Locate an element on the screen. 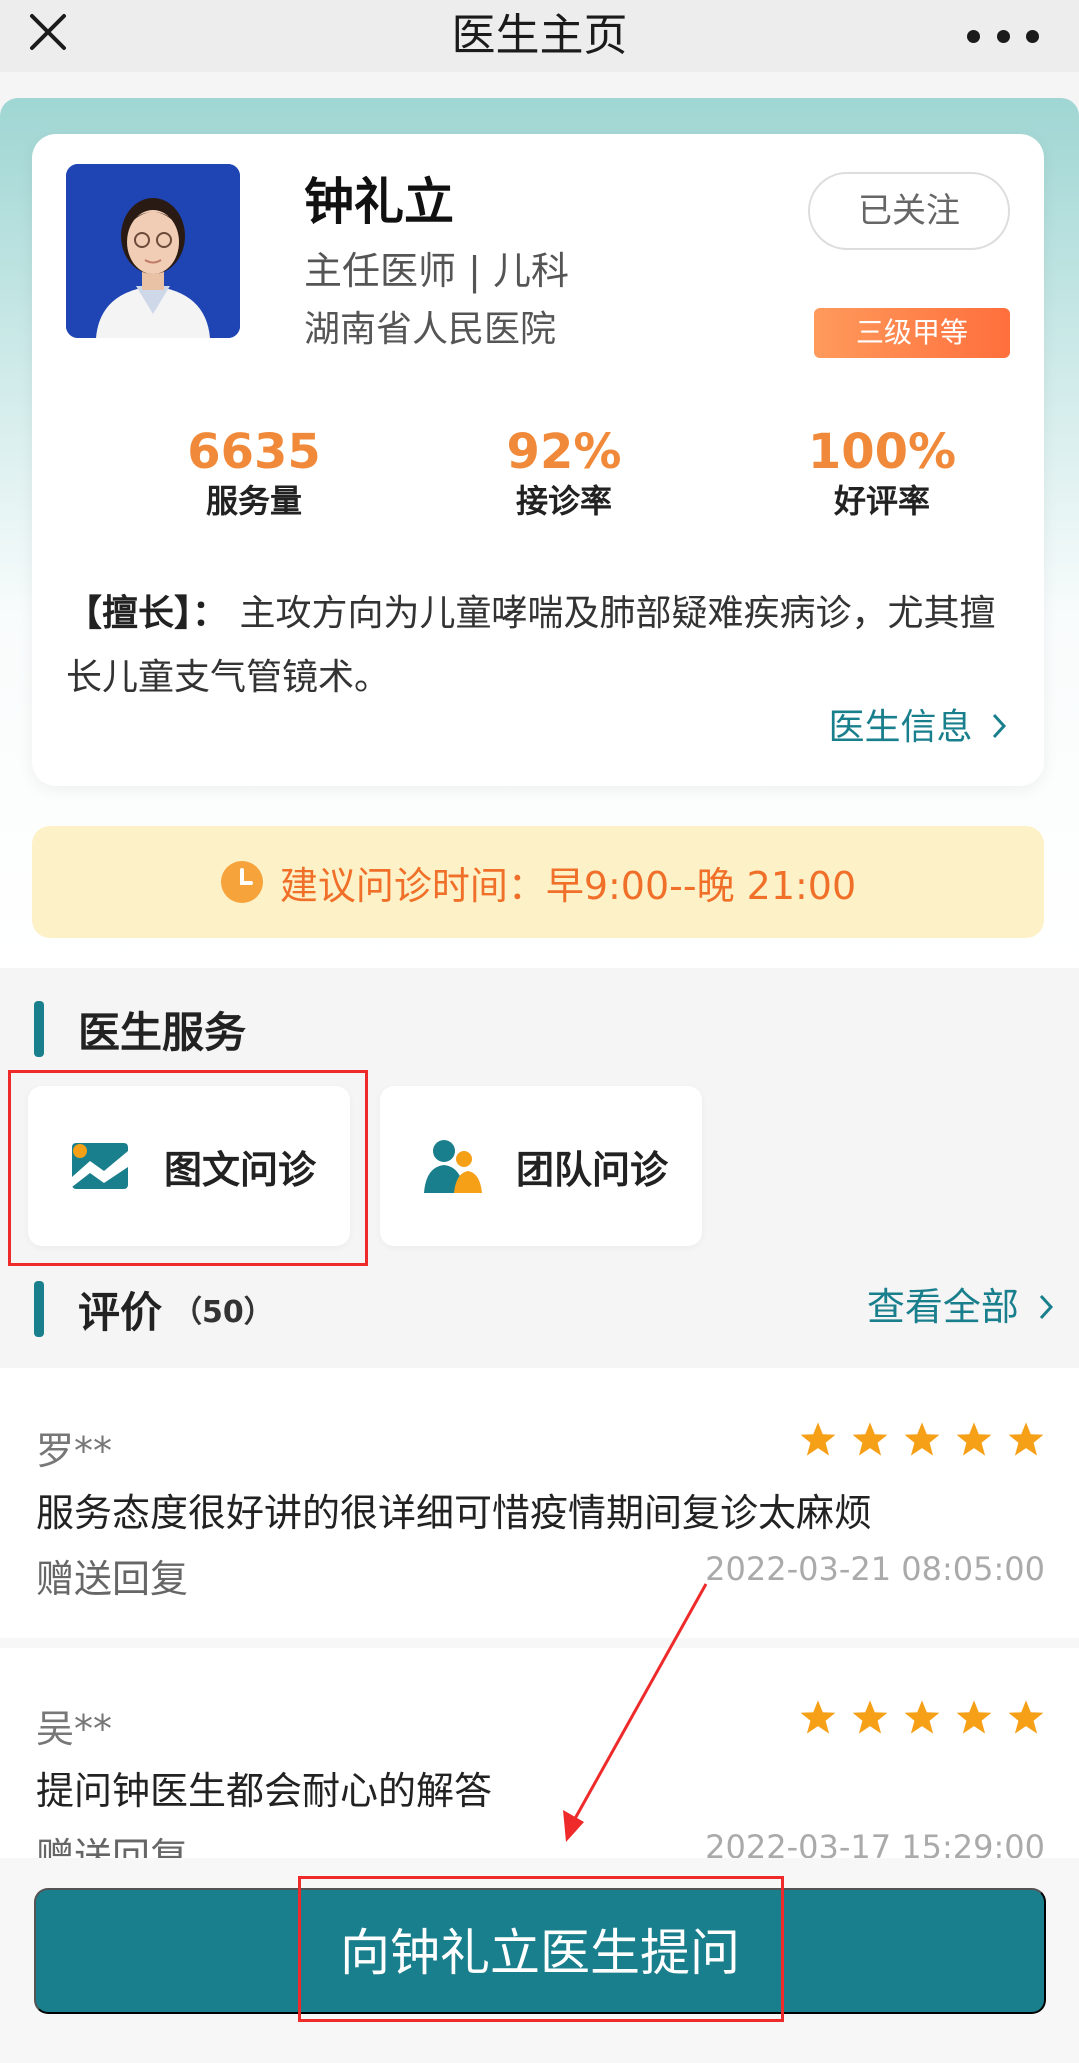 The height and width of the screenshot is (2063, 1079). service-label: 团队问诊 is located at coordinates (592, 1169).